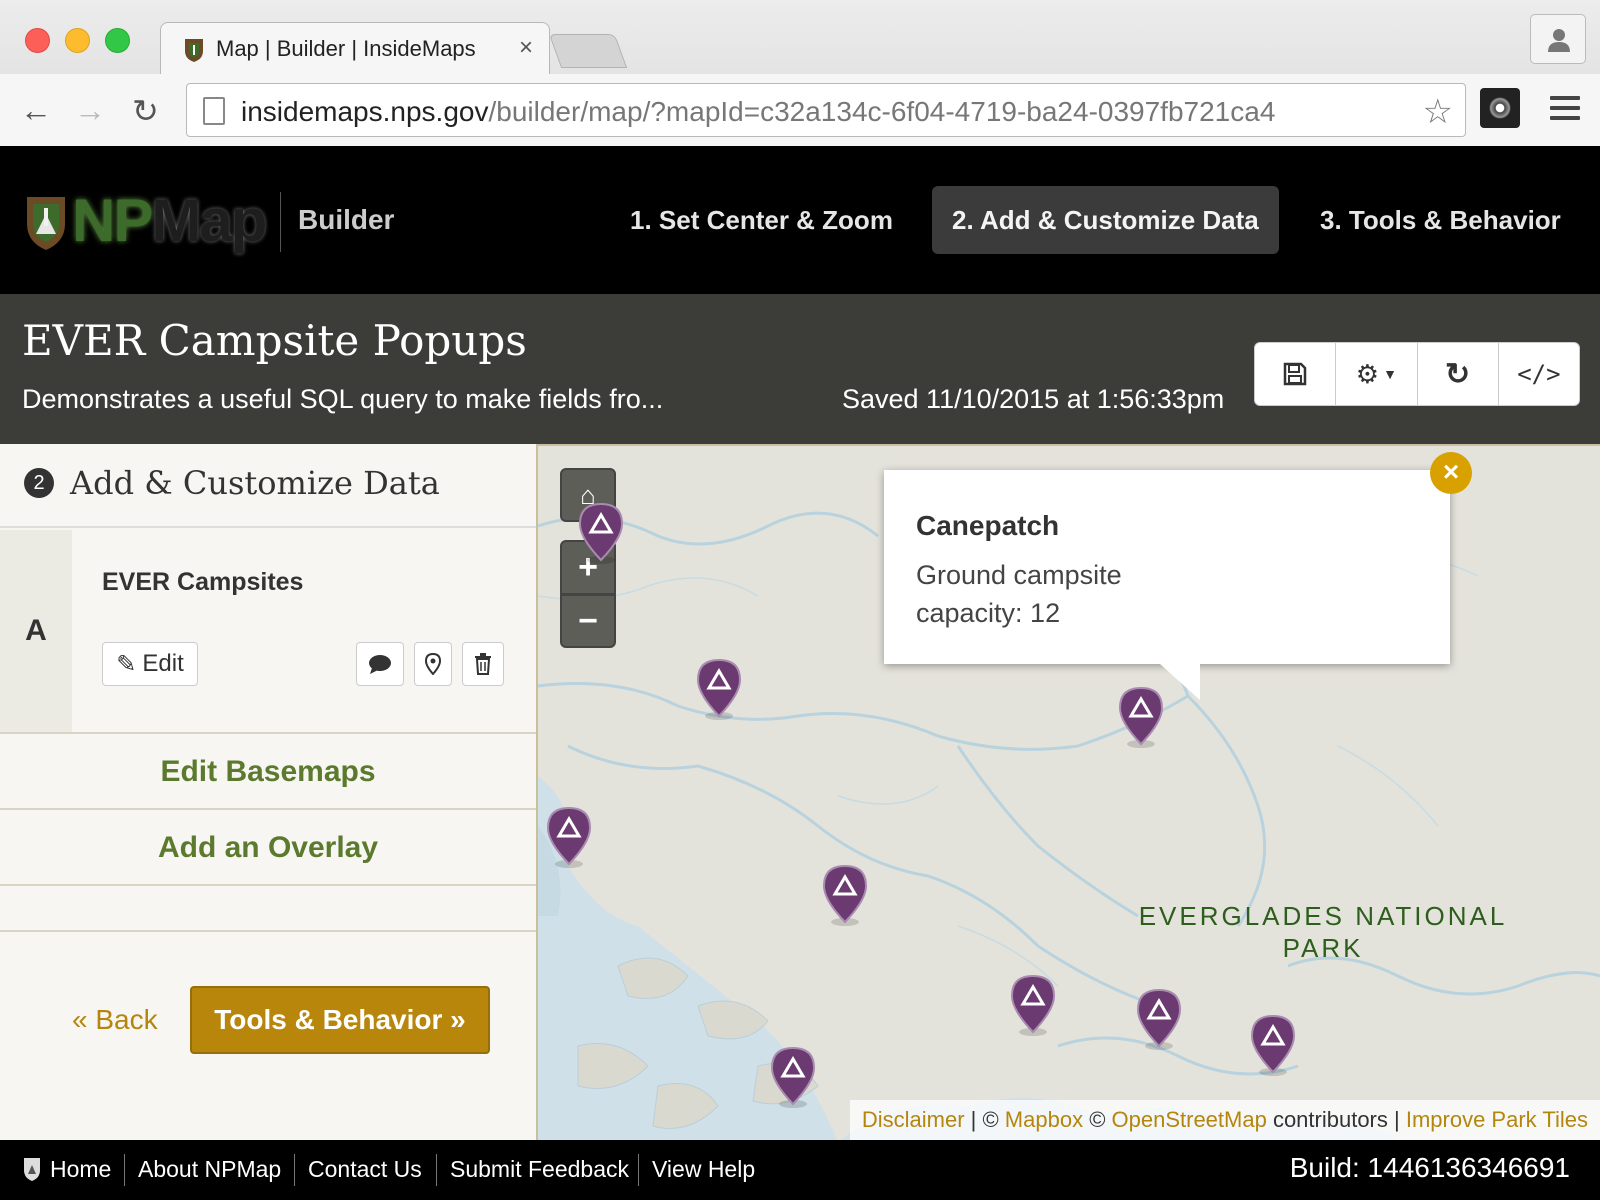 The width and height of the screenshot is (1600, 1200). What do you see at coordinates (268, 848) in the screenshot?
I see `add-overlay-link: Add an Overlay` at bounding box center [268, 848].